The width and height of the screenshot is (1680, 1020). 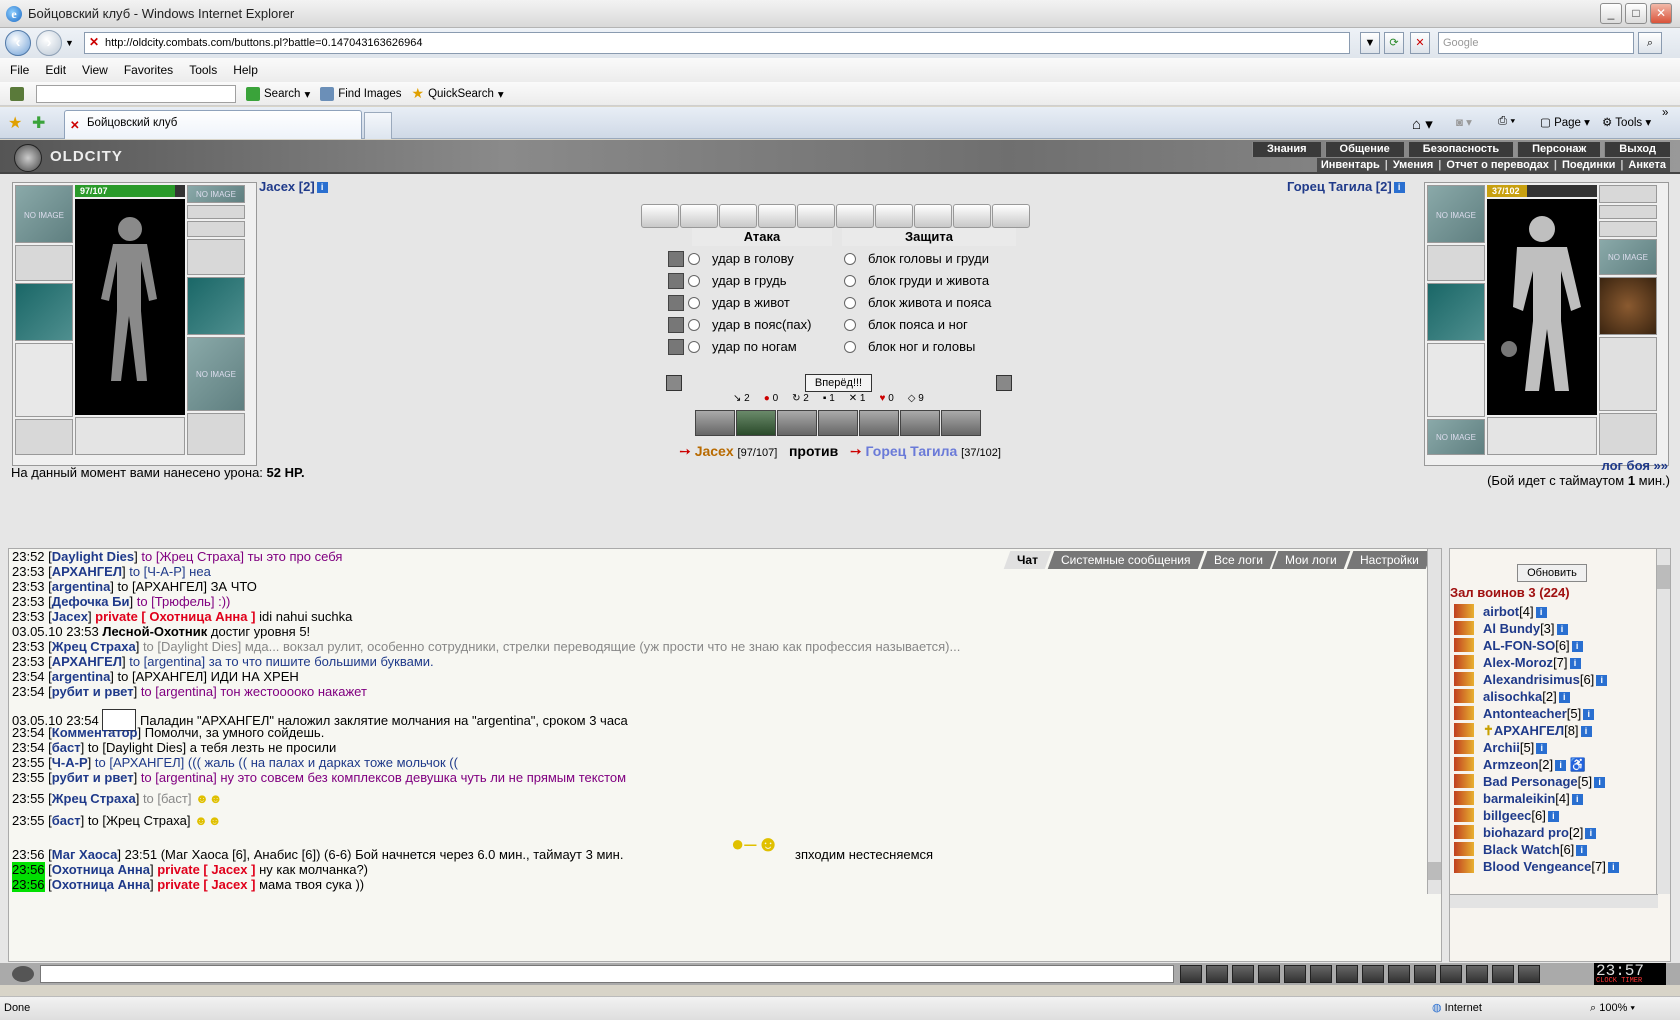 What do you see at coordinates (1500, 611) in the screenshot?
I see `user-item: airbot[4] i` at bounding box center [1500, 611].